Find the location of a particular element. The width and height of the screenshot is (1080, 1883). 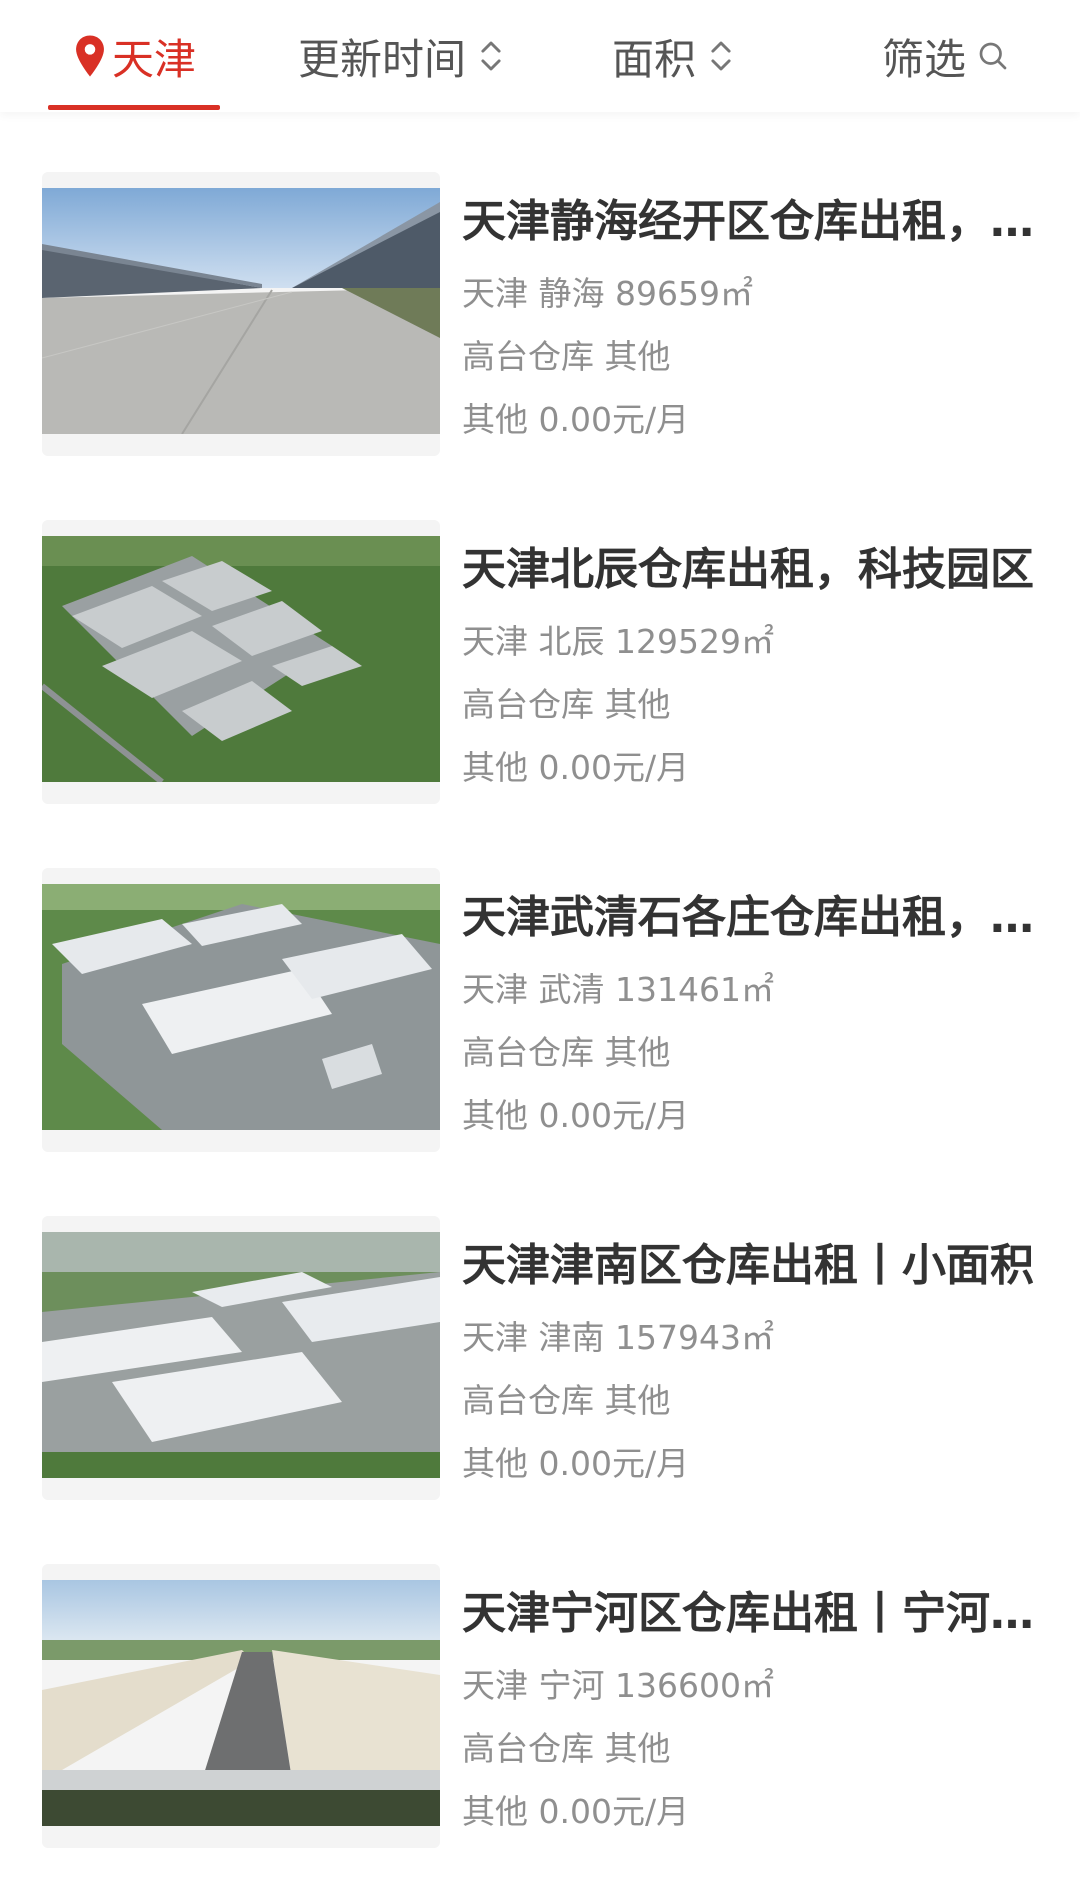

listing-title: 天津宁河区仓库出租丨宁河物流园 is located at coordinates (752, 1613).